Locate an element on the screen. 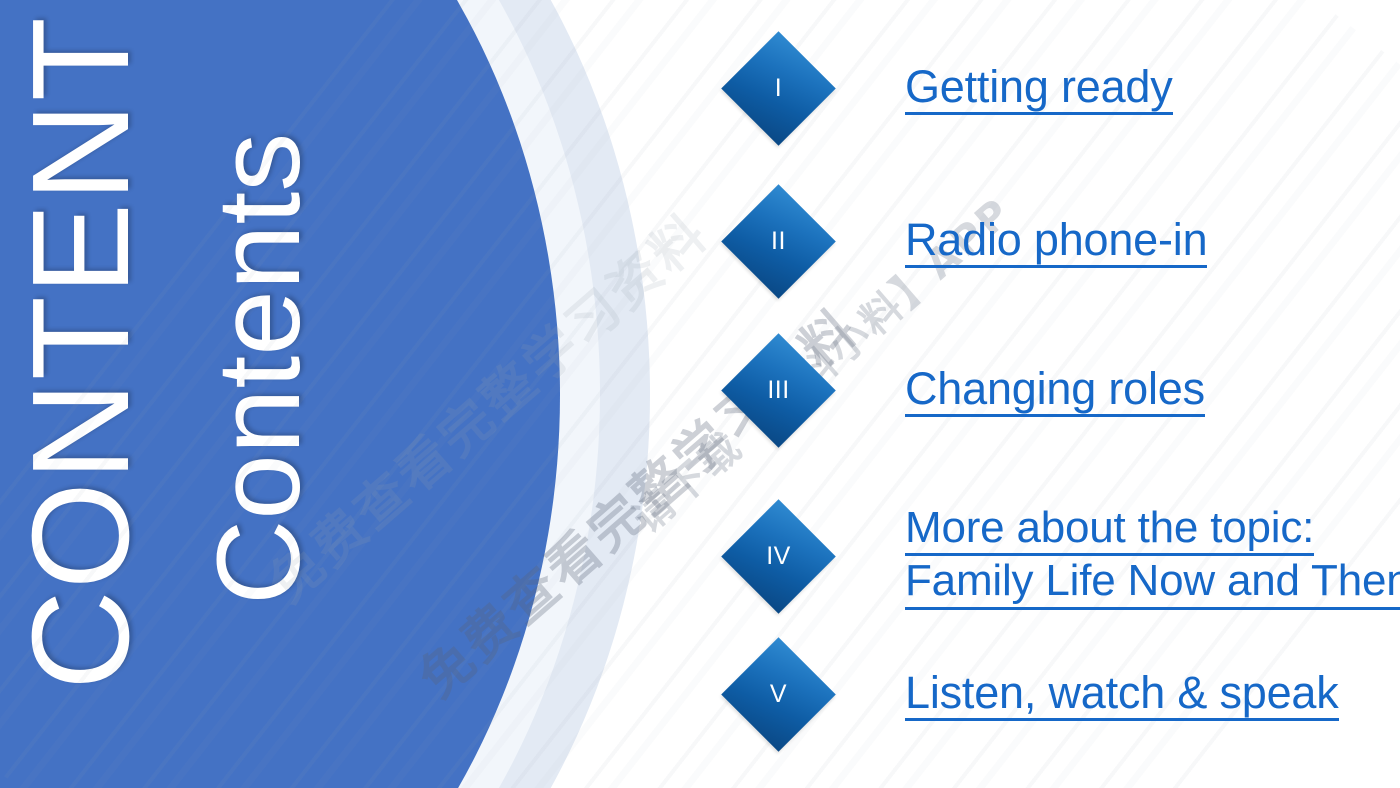 This screenshot has height=788, width=1400. contents-item-3: III Changing roles is located at coordinates (963, 390).